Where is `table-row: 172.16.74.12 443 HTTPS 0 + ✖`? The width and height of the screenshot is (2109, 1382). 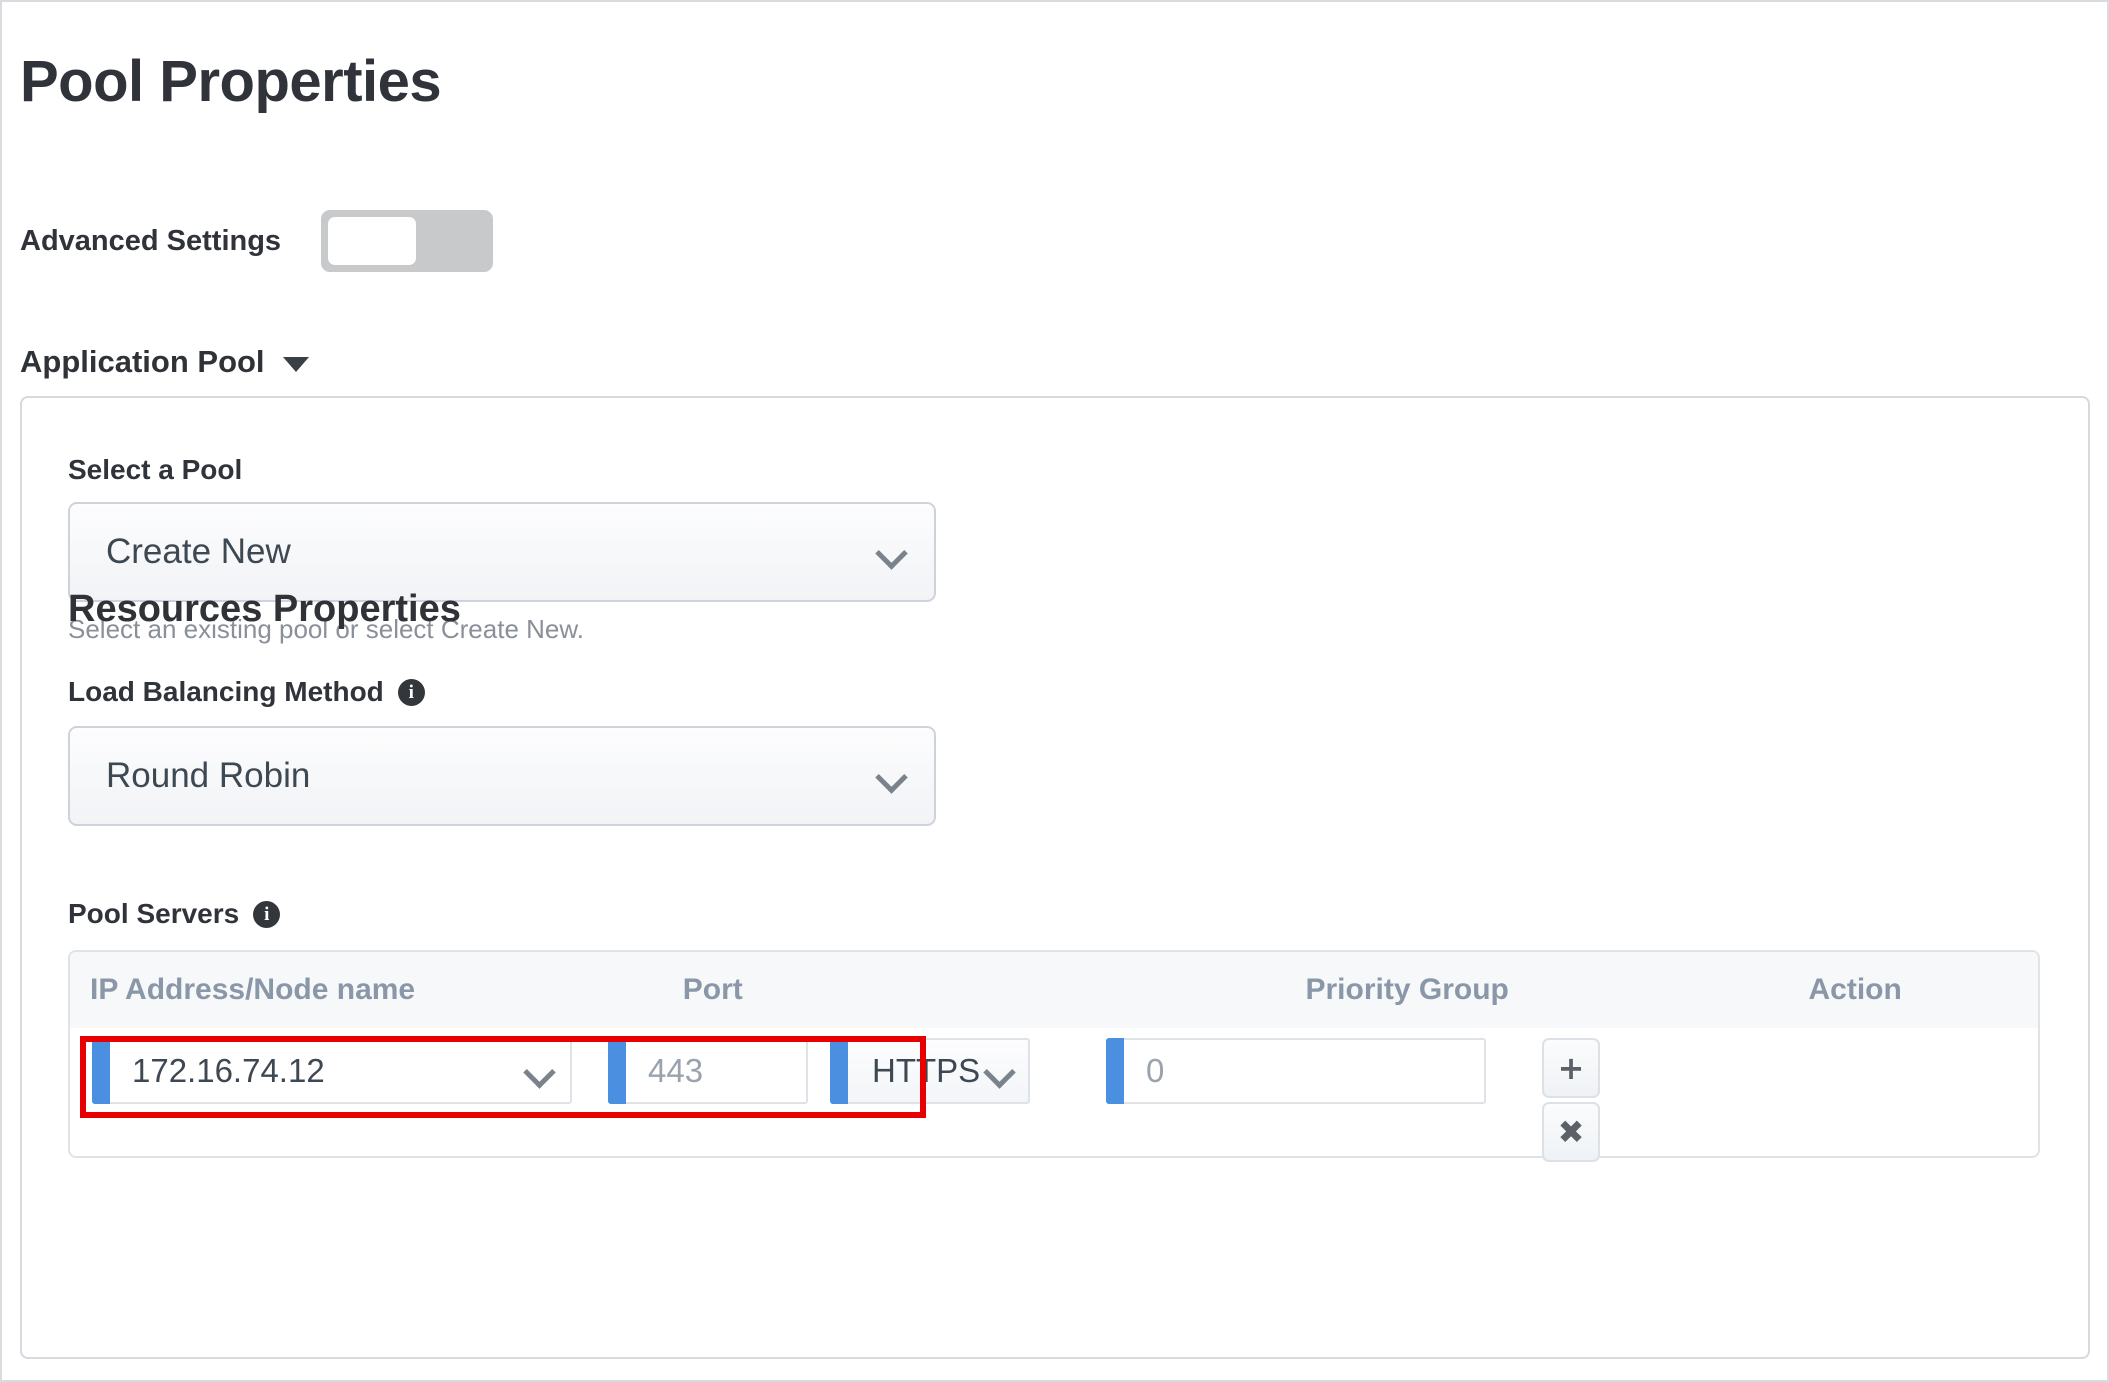
table-row: 172.16.74.12 443 HTTPS 0 + ✖ is located at coordinates (1054, 1095).